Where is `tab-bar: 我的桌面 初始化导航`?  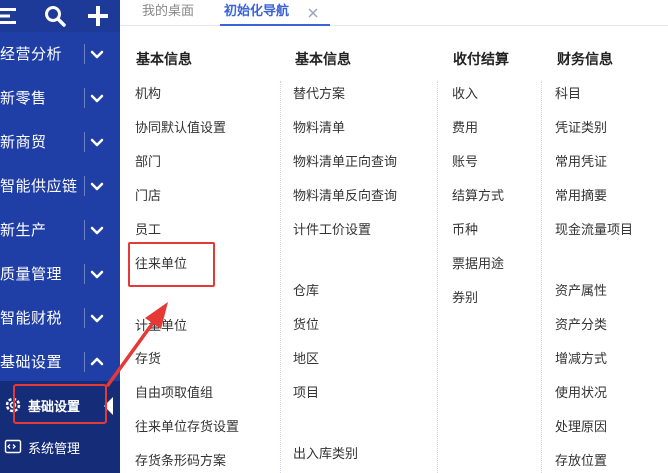
tab-bar: 我的桌面 初始化导航 is located at coordinates (394, 13).